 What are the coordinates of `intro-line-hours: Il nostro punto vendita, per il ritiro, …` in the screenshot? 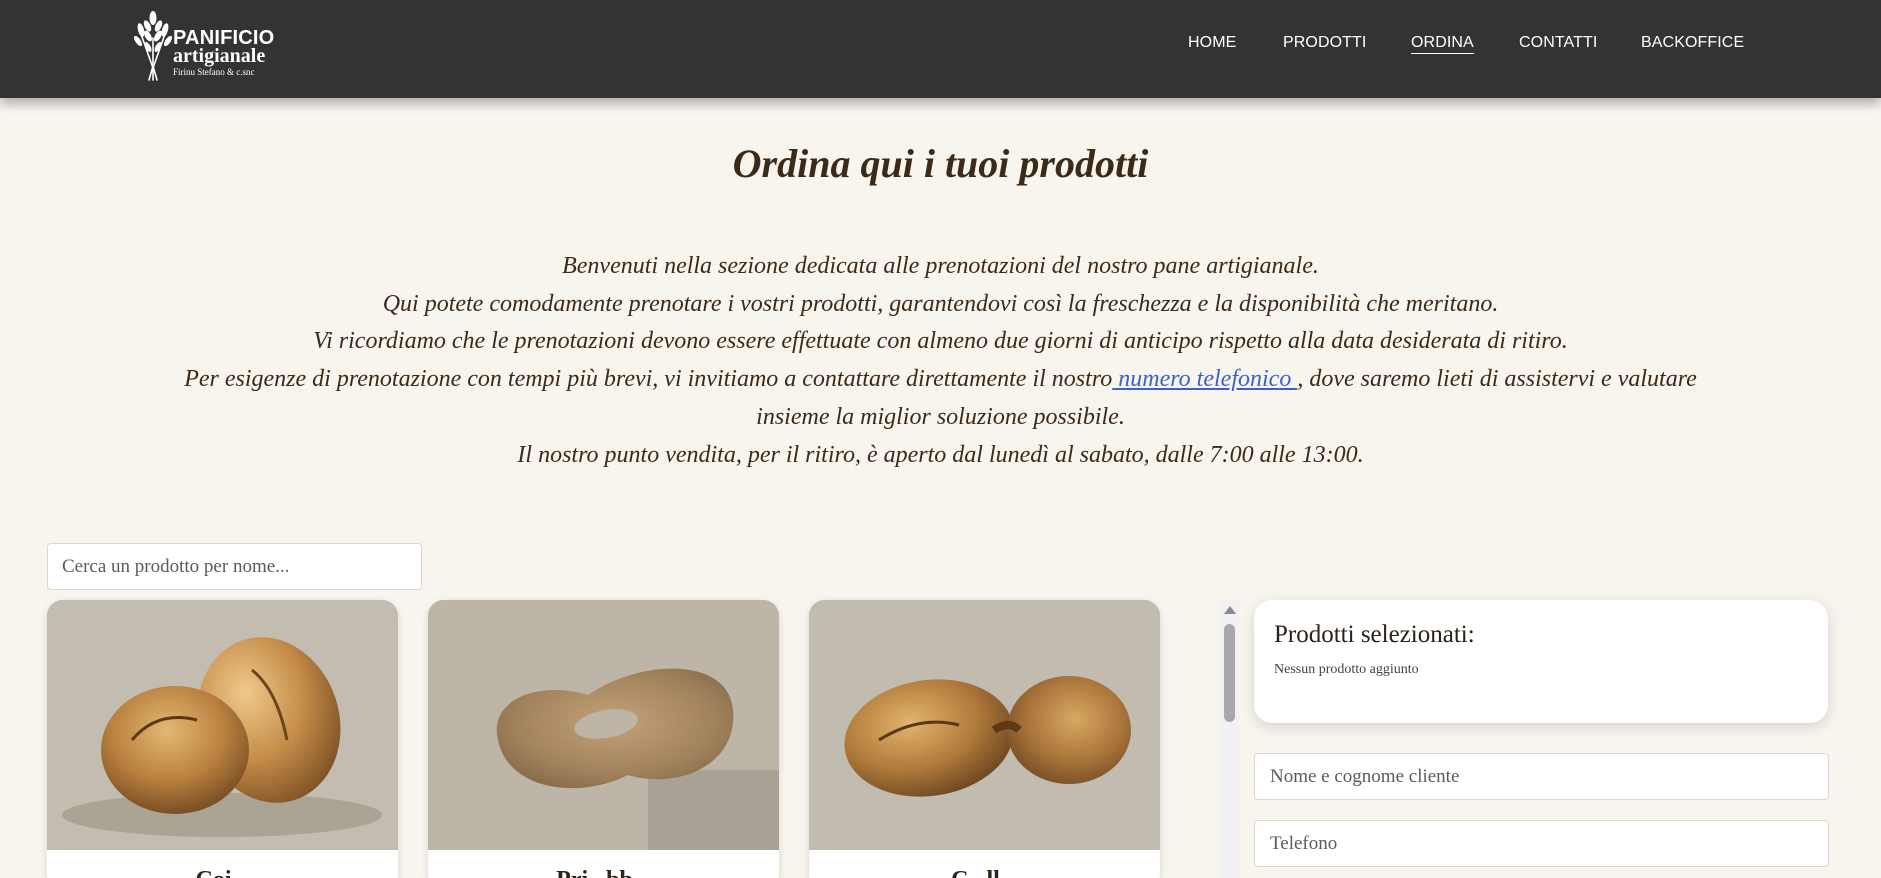 It's located at (940, 454).